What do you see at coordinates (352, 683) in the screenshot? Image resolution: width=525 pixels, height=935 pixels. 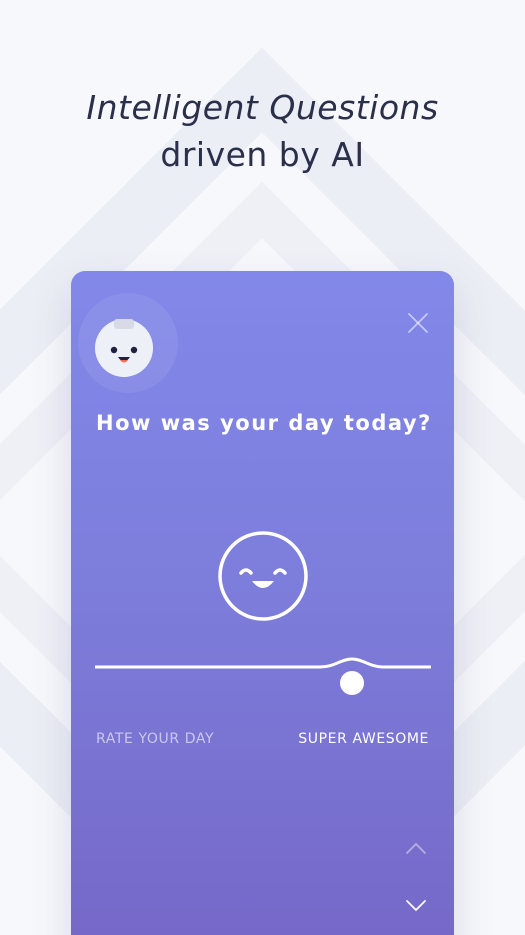 I see `slider-thumb` at bounding box center [352, 683].